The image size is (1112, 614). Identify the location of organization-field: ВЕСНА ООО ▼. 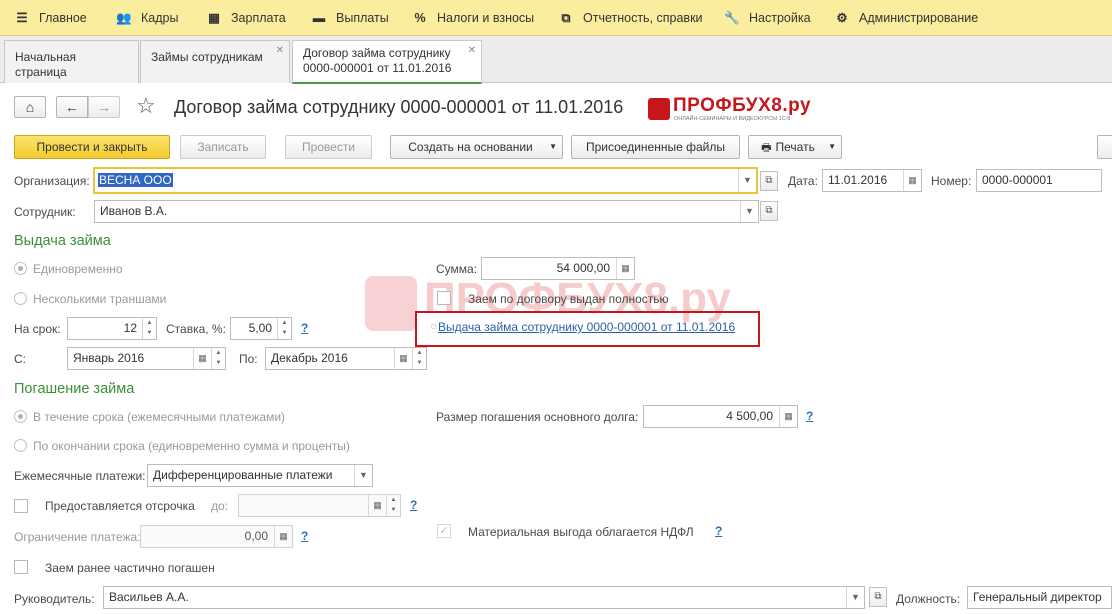
(425, 180).